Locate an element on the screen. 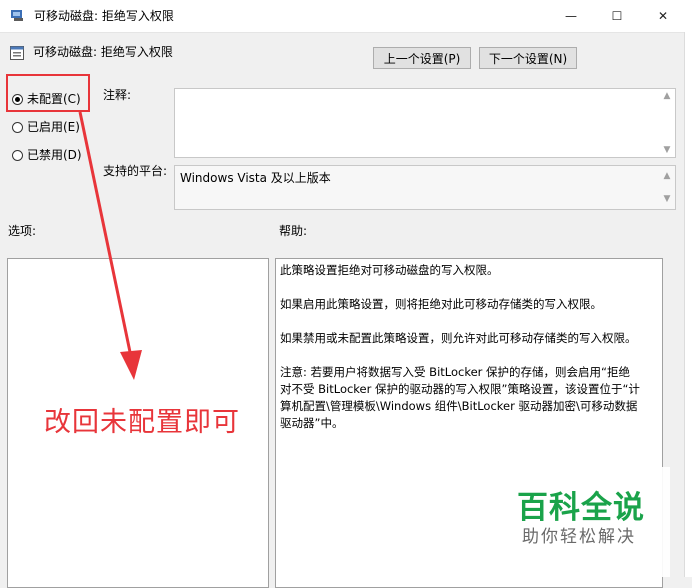 Image resolution: width=692 pixels, height=588 pixels. platform-value: Windows Vista 及以上版本 is located at coordinates (255, 178).